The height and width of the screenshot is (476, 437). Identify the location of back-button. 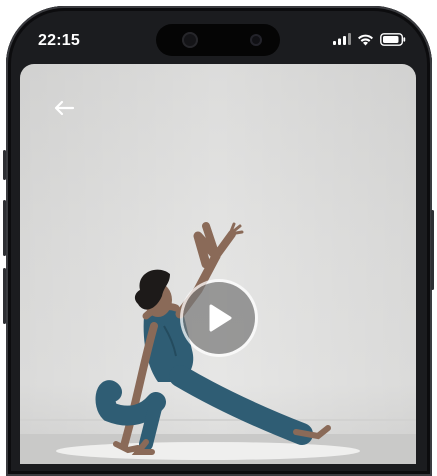
(64, 108).